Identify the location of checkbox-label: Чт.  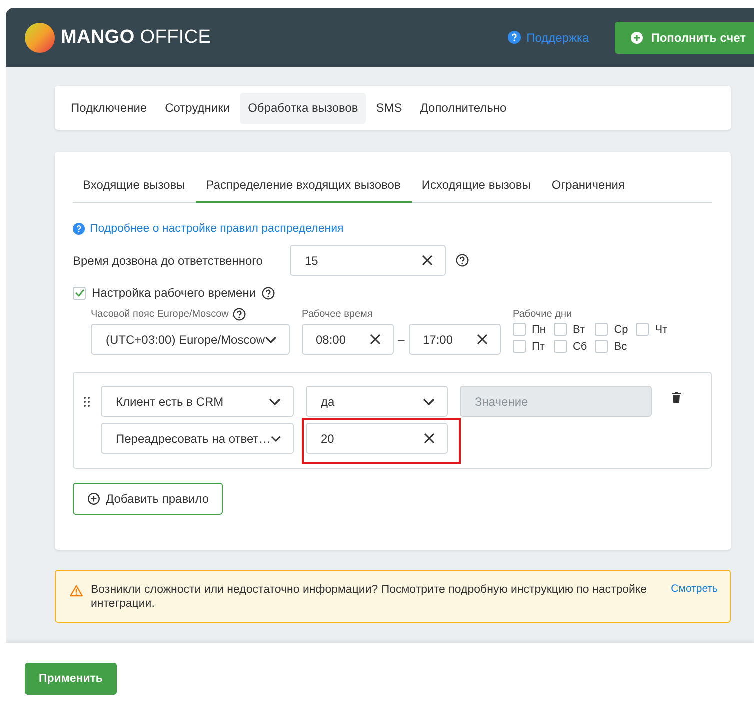
(661, 330).